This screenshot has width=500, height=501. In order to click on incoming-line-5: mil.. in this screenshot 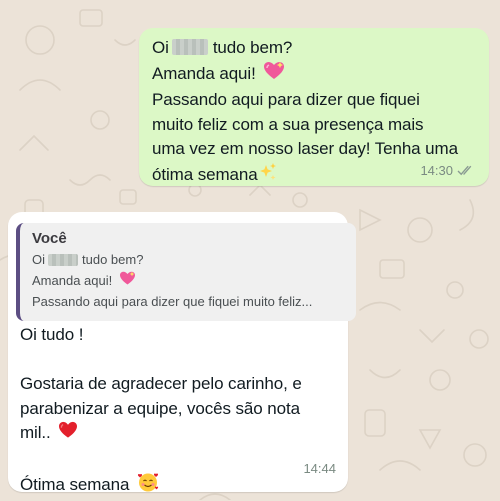, I will do `click(161, 434)`.